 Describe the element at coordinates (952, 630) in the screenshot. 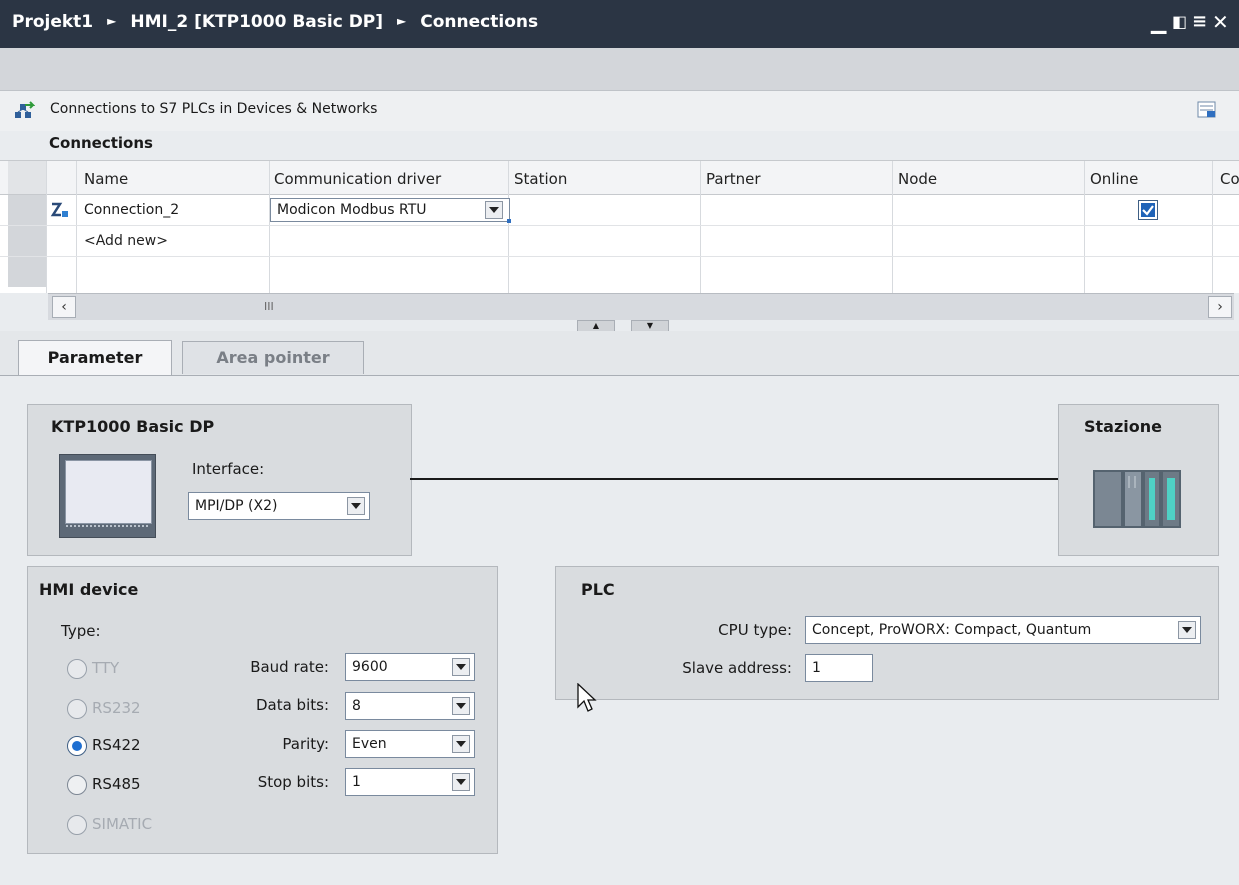

I see `cpu-type-value: Concept, ProWORX: Compact, Quantum` at that location.